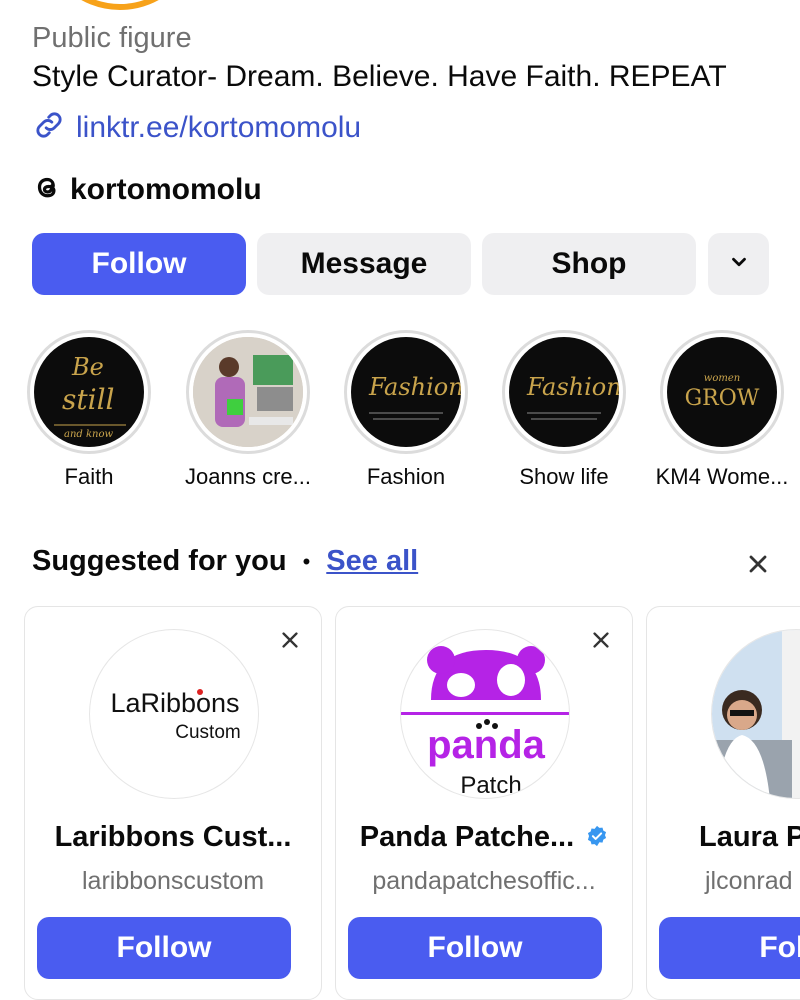  I want to click on highlight-ring, so click(248, 392).